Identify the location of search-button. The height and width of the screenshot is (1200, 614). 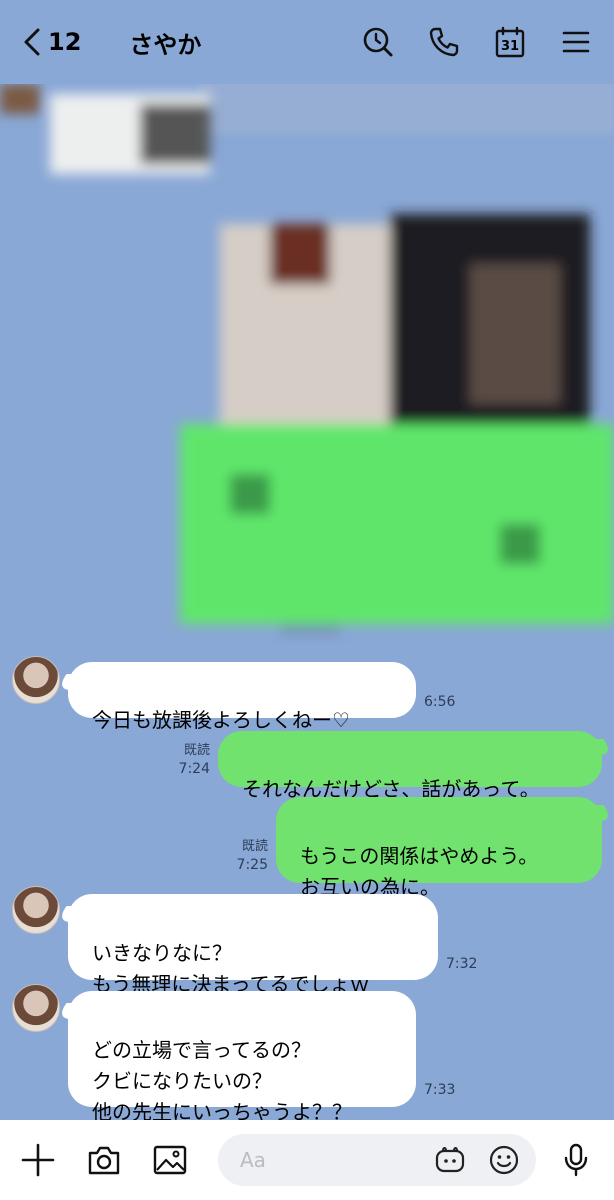
(378, 42).